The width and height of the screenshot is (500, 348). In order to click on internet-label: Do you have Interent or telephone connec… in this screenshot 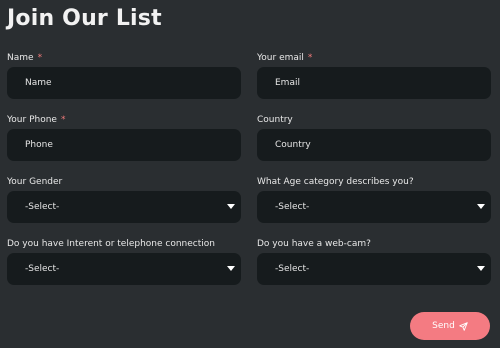, I will do `click(111, 244)`.